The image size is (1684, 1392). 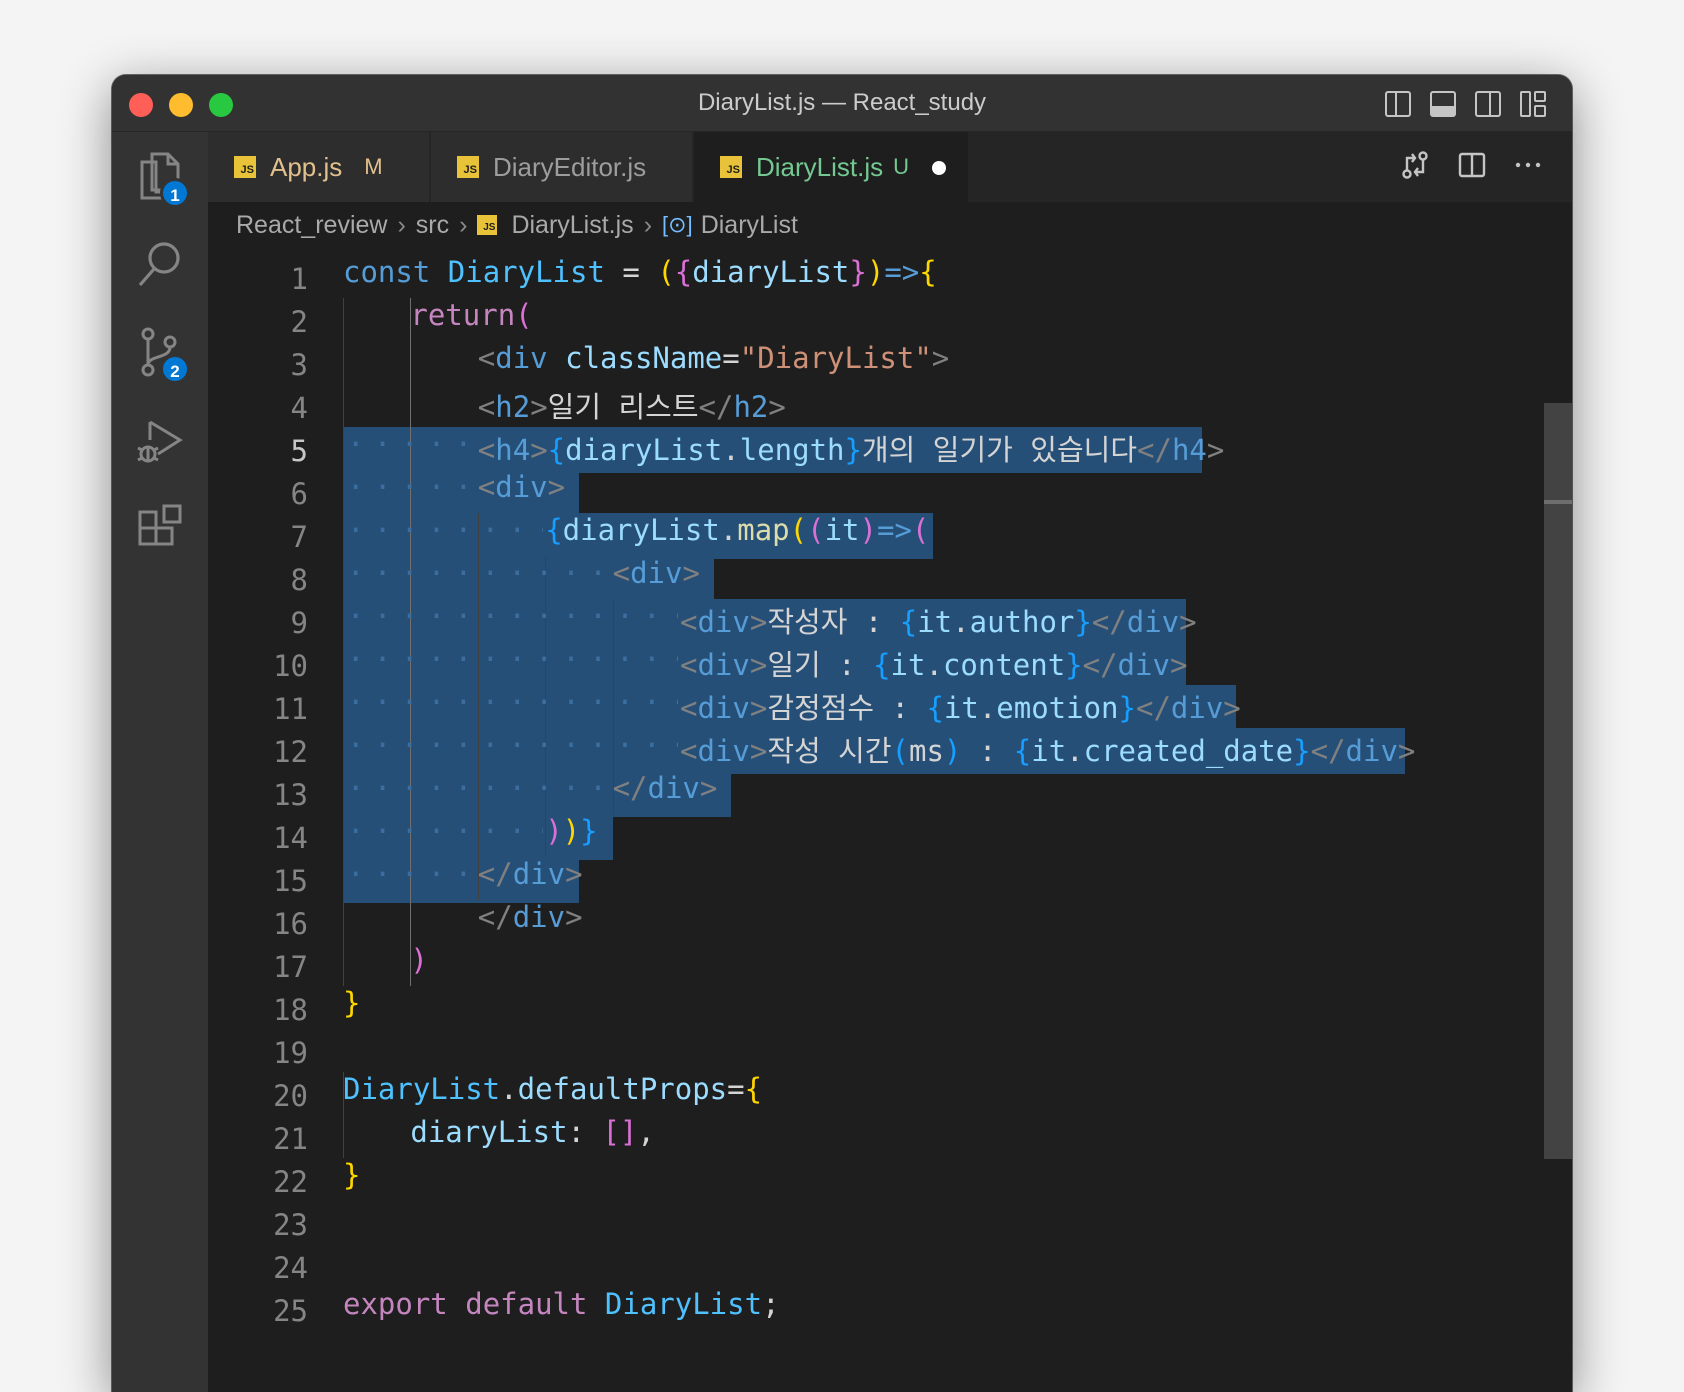 I want to click on line-number: 18, so click(x=290, y=1010).